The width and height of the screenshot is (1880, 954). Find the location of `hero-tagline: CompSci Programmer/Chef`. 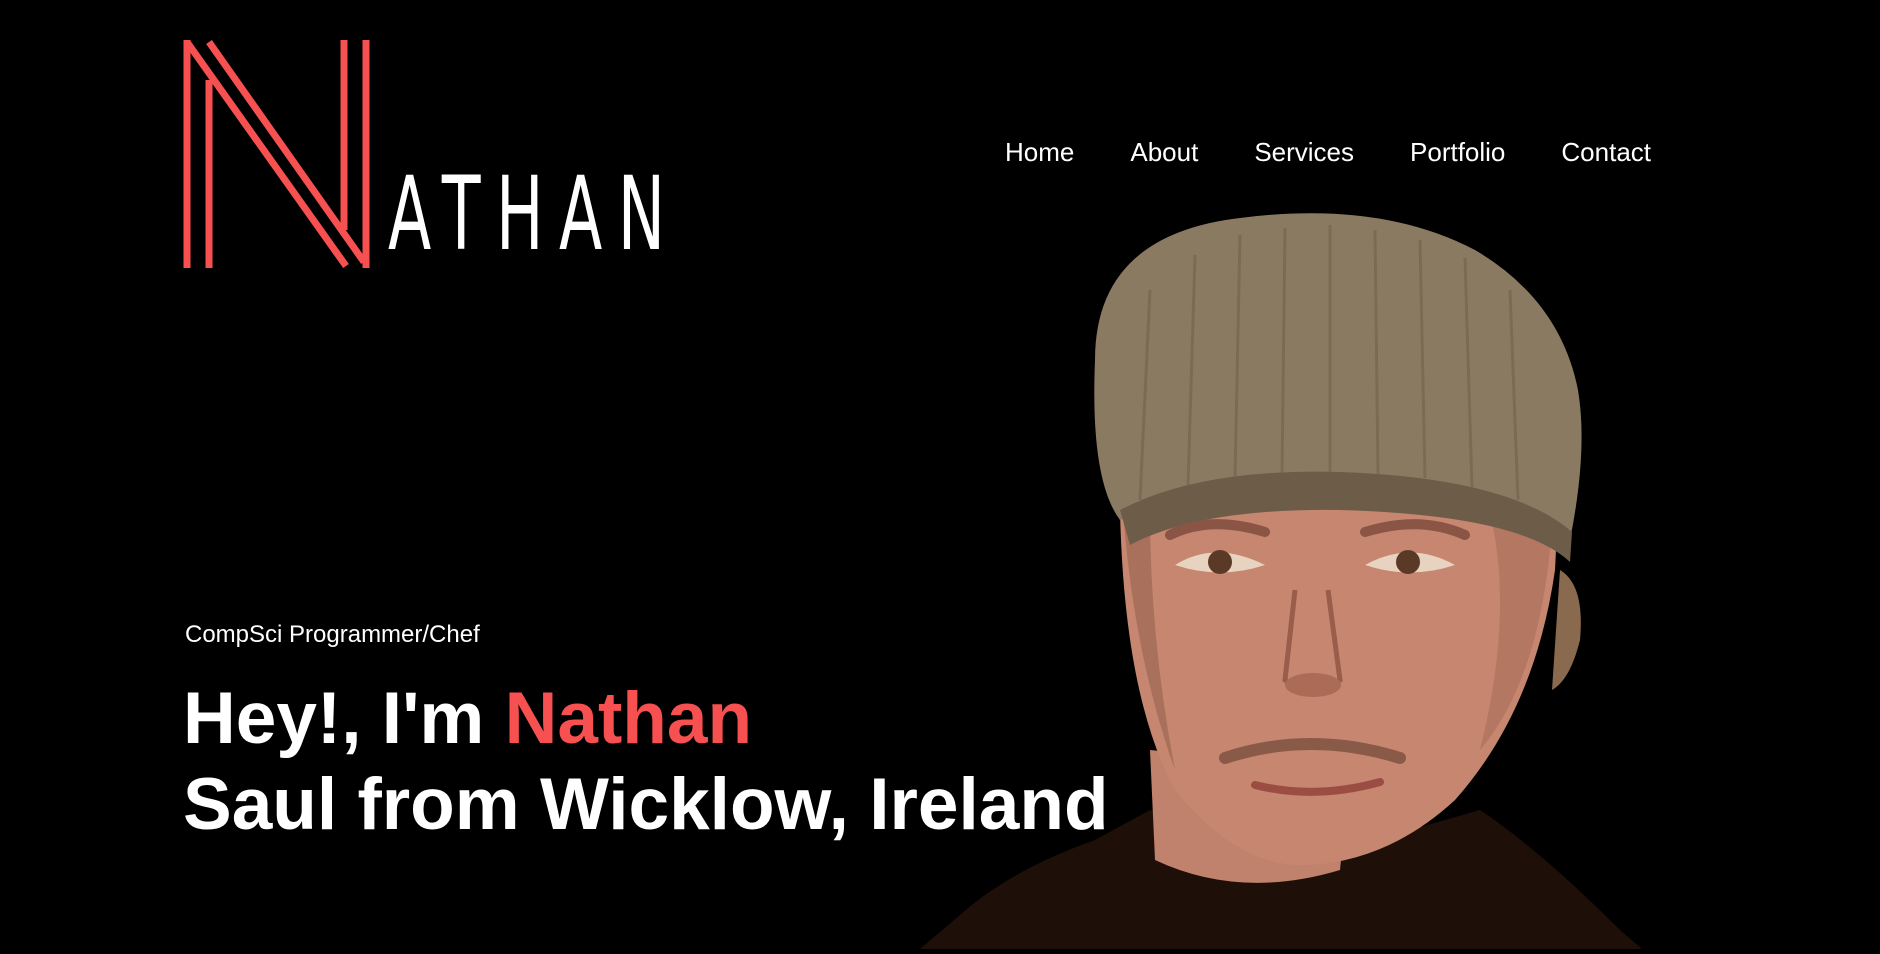

hero-tagline: CompSci Programmer/Chef is located at coordinates (332, 634).